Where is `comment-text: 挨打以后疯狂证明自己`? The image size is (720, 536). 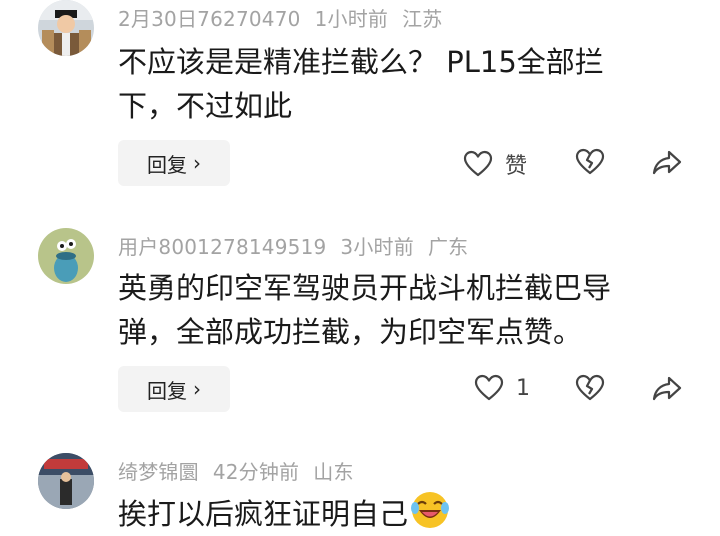
comment-text: 挨打以后疯狂证明自己 is located at coordinates (398, 513).